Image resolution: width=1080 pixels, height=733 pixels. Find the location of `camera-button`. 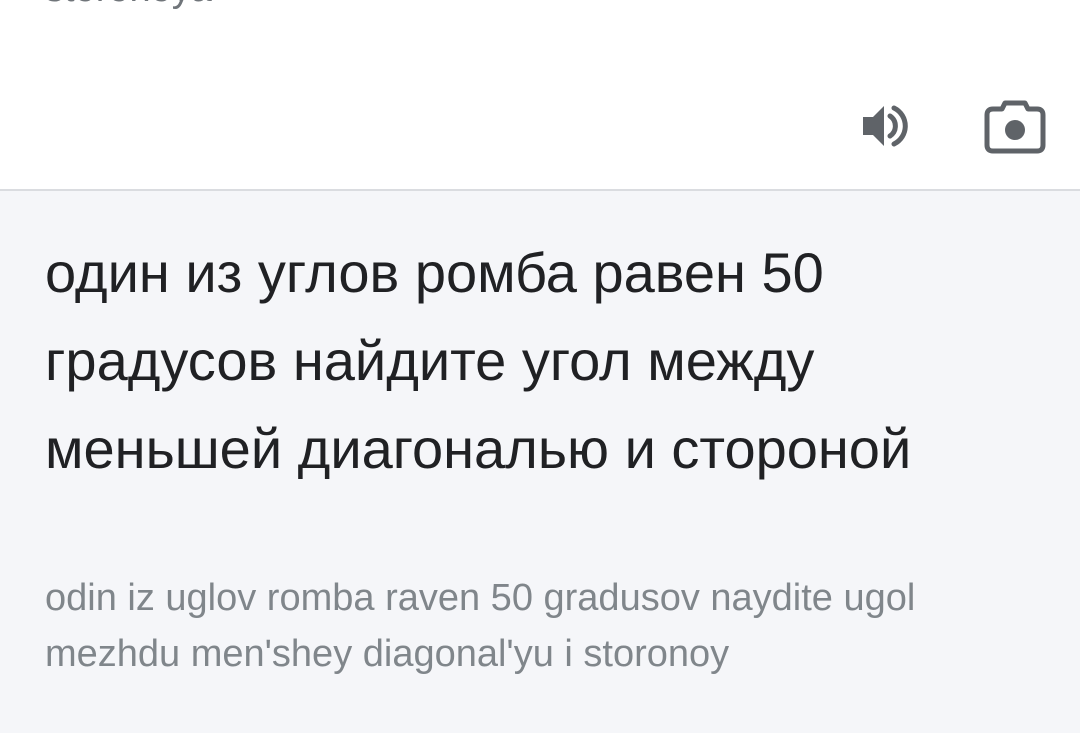

camera-button is located at coordinates (1015, 126).